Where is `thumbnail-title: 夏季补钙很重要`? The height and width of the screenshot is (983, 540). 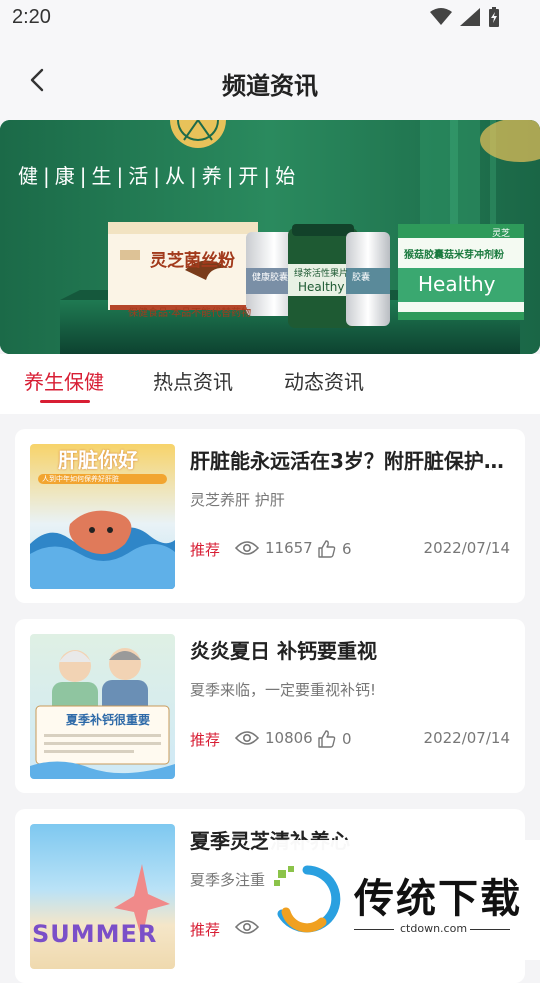
thumbnail-title: 夏季补钙很重要 is located at coordinates (108, 720).